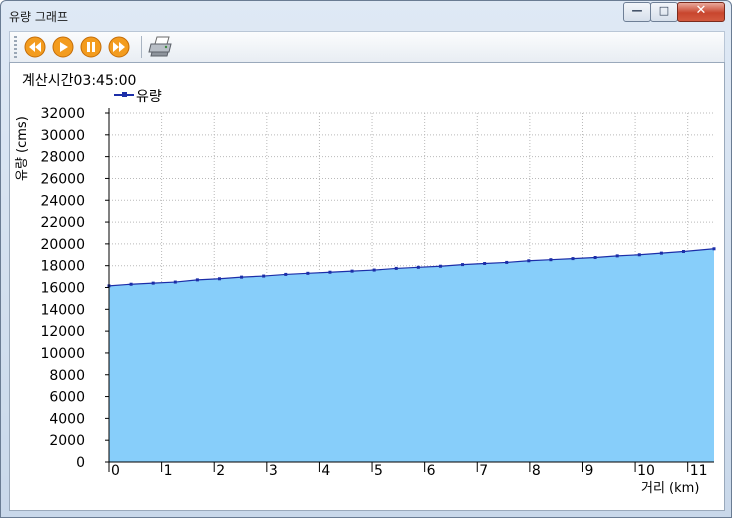  What do you see at coordinates (273, 471) in the screenshot?
I see `x-tick-label: 3` at bounding box center [273, 471].